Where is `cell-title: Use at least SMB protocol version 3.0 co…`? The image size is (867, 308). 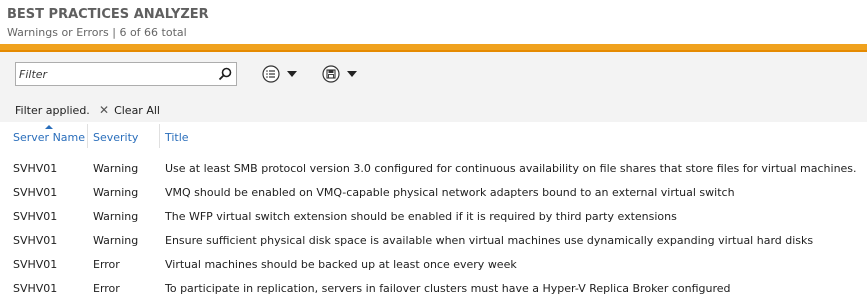
cell-title: Use at least SMB protocol version 3.0 co… is located at coordinates (511, 168).